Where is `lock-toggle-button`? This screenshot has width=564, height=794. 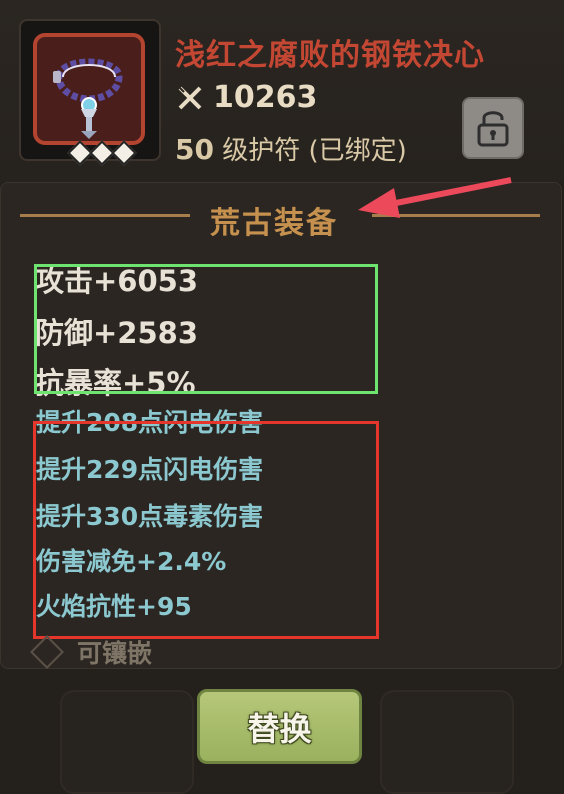
lock-toggle-button is located at coordinates (493, 128).